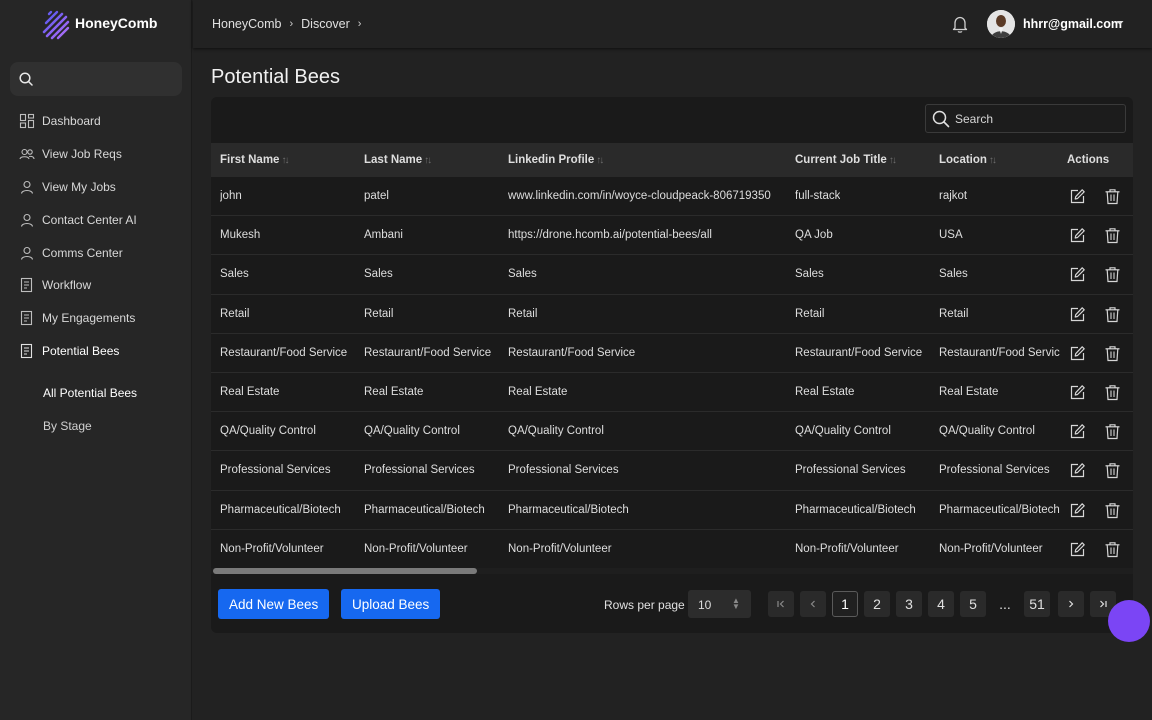  What do you see at coordinates (96, 79) in the screenshot?
I see `sidebar-search` at bounding box center [96, 79].